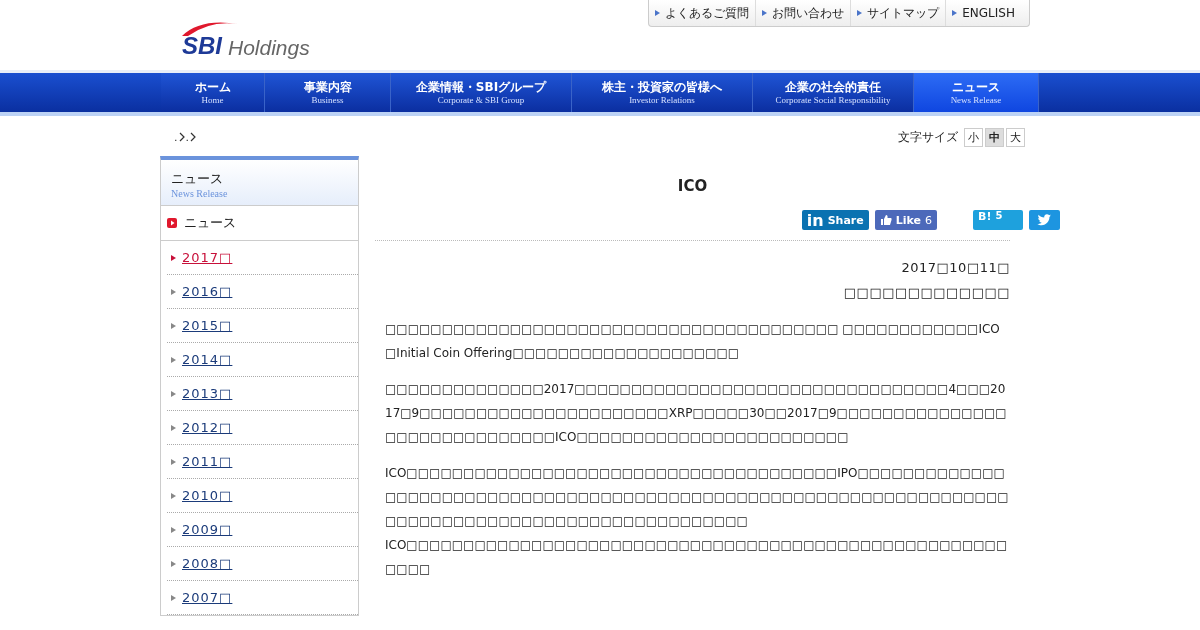 The height and width of the screenshot is (630, 1200). I want to click on year-link: 2012□, so click(207, 427).